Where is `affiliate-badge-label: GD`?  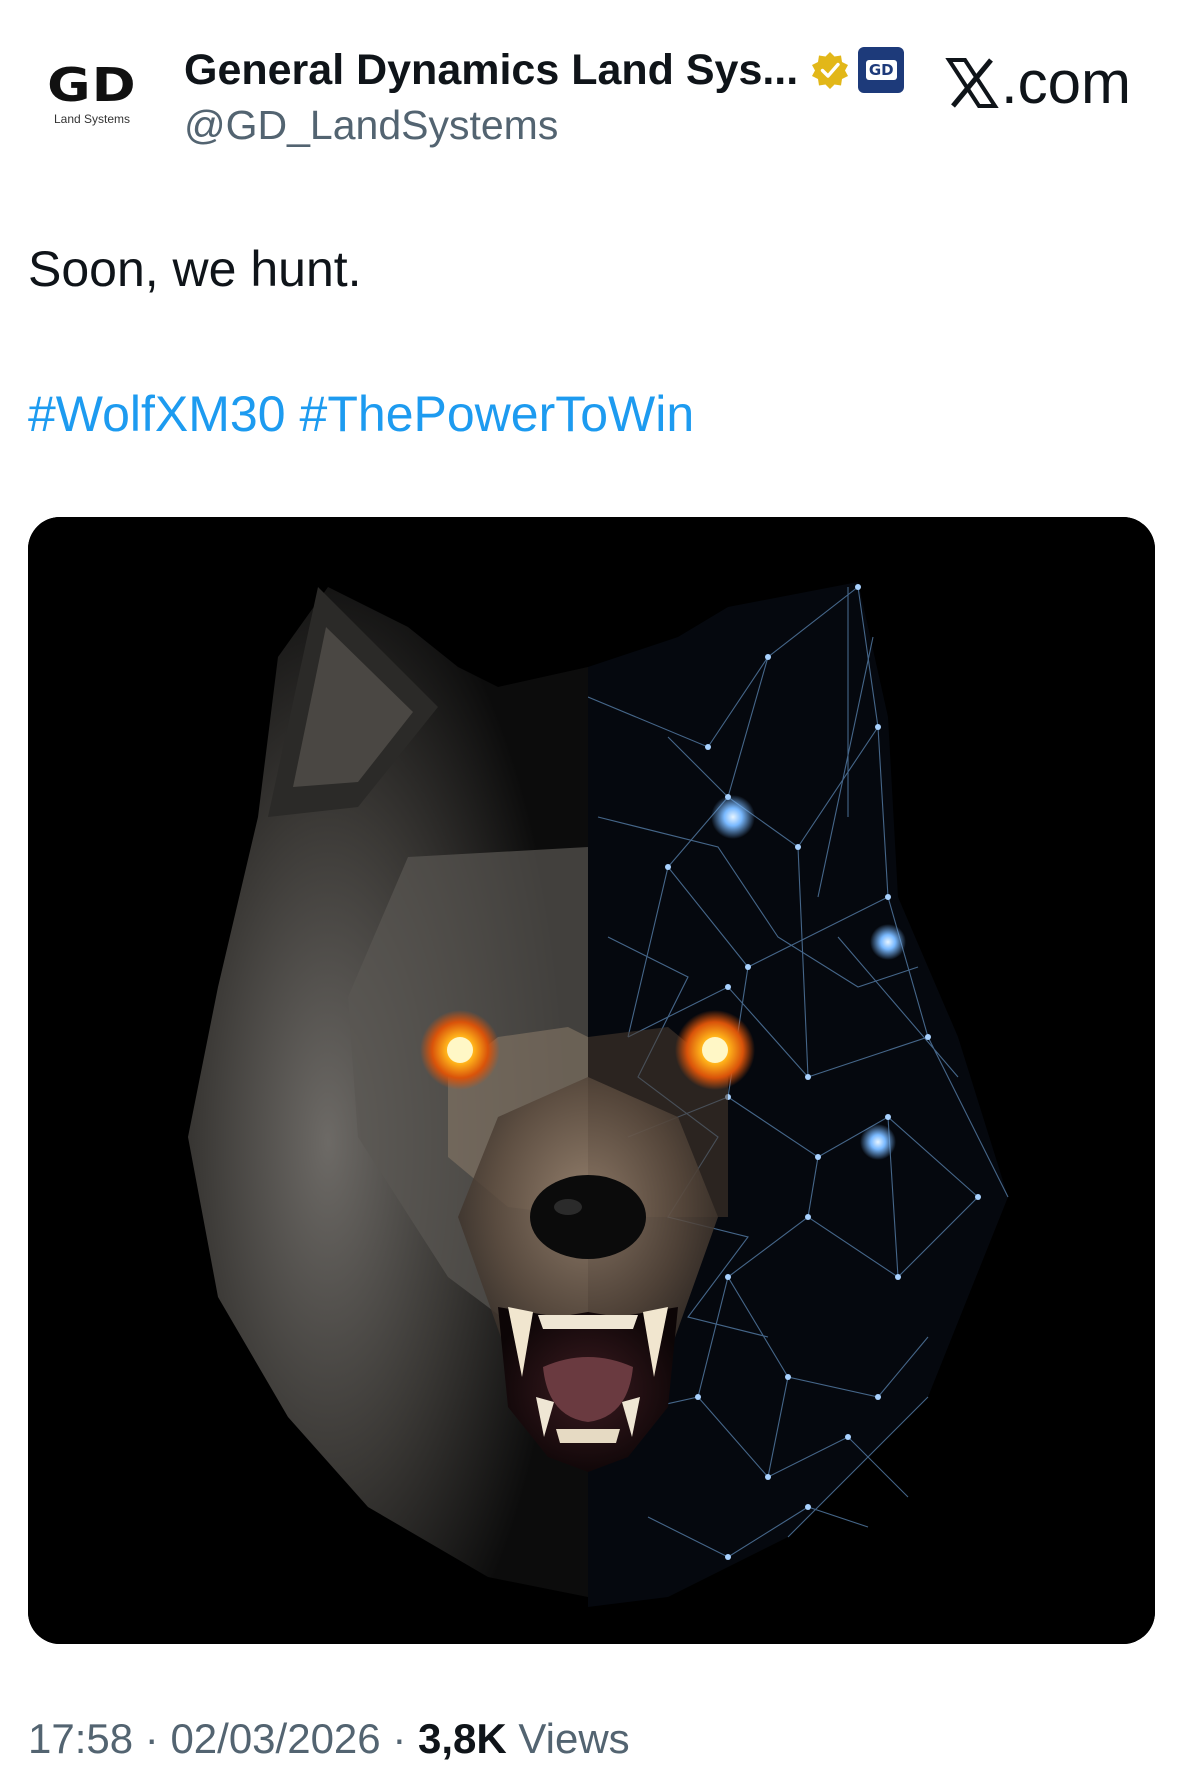
affiliate-badge-label: GD is located at coordinates (881, 70).